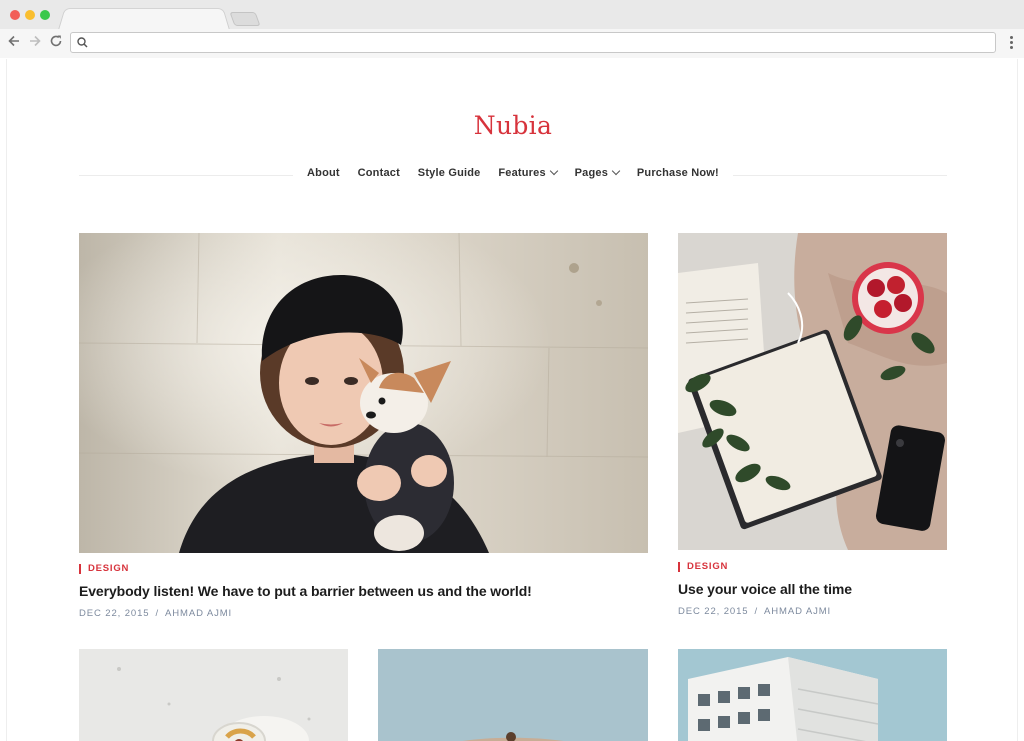 This screenshot has height=741, width=1024. I want to click on arrow-right-icon, so click(35, 43).